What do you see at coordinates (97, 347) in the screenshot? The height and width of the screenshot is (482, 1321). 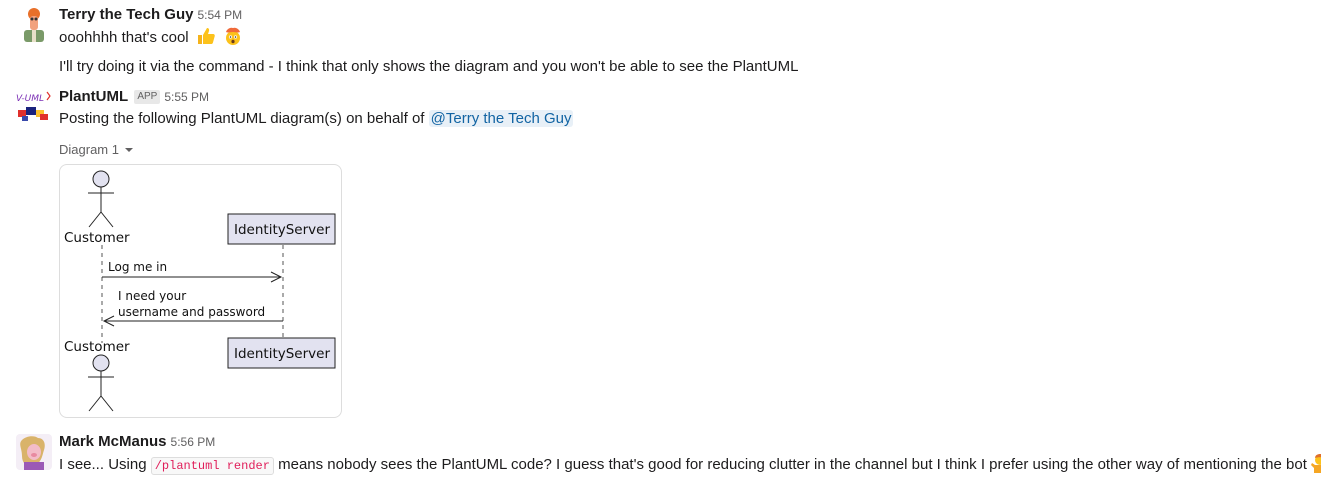 I see `participant-label-customer-bottom: Customer` at bounding box center [97, 347].